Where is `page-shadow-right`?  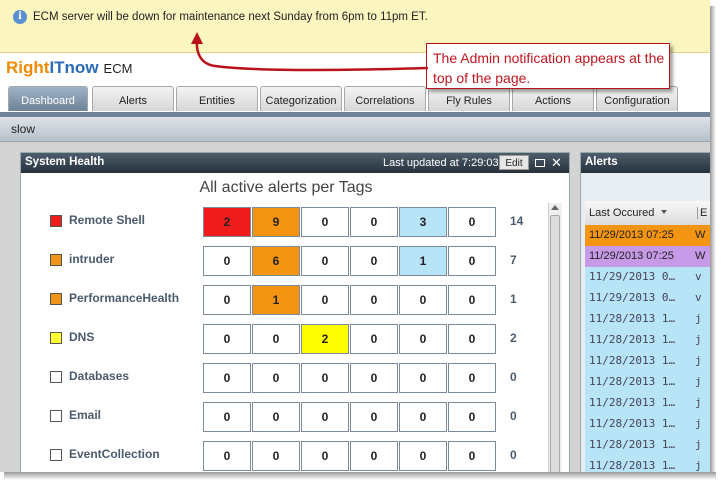 page-shadow-right is located at coordinates (713, 243).